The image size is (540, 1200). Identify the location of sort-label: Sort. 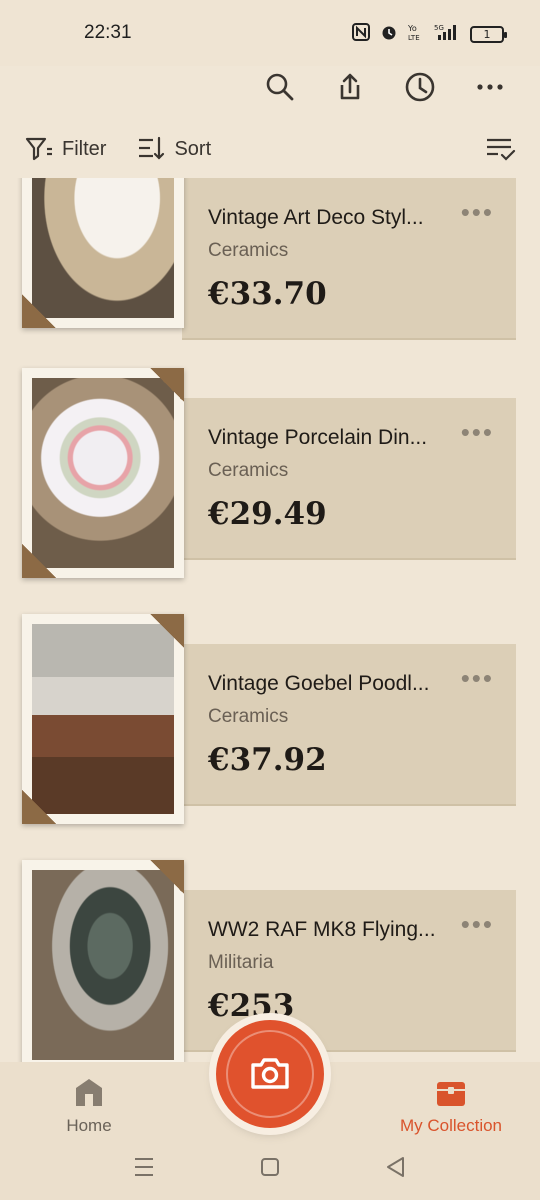
(193, 148).